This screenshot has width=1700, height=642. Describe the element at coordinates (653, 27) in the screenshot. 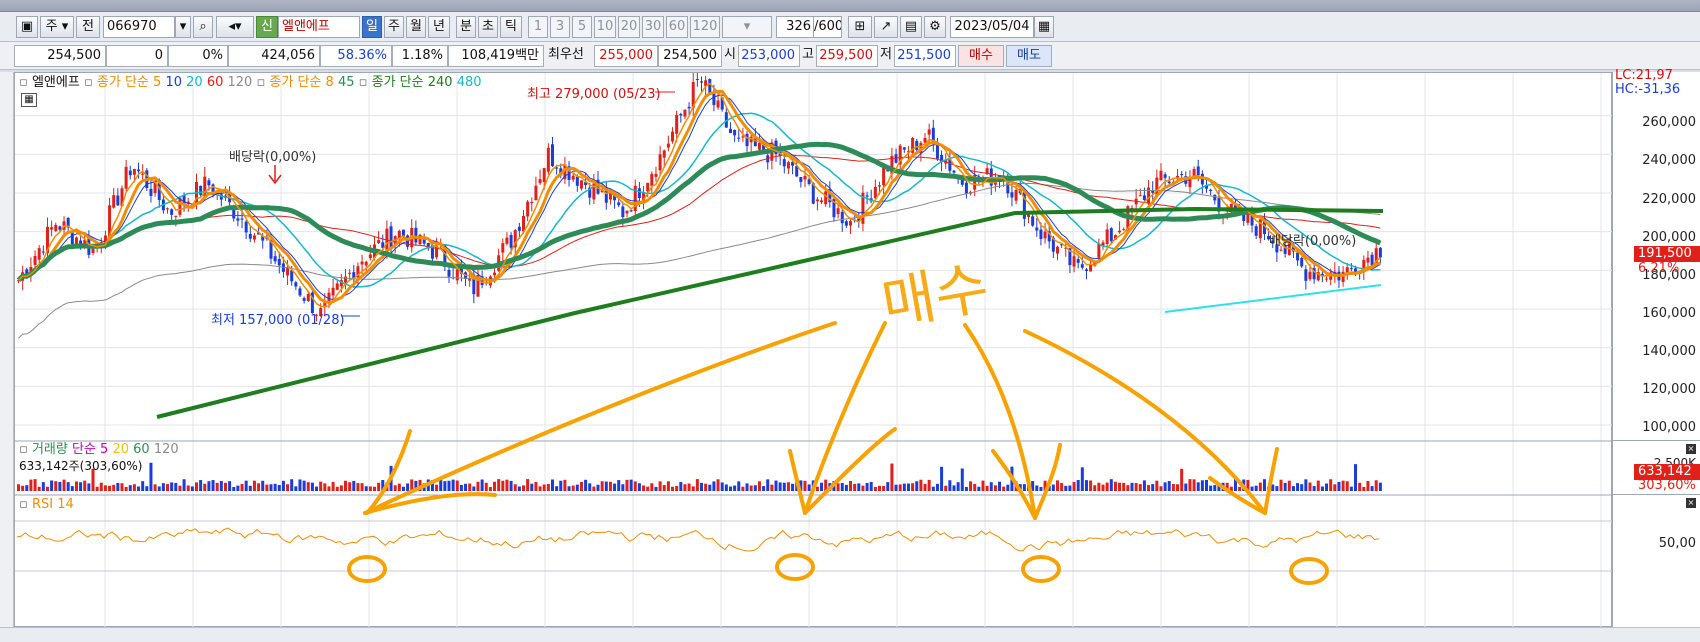

I see `interval-30: 30` at that location.